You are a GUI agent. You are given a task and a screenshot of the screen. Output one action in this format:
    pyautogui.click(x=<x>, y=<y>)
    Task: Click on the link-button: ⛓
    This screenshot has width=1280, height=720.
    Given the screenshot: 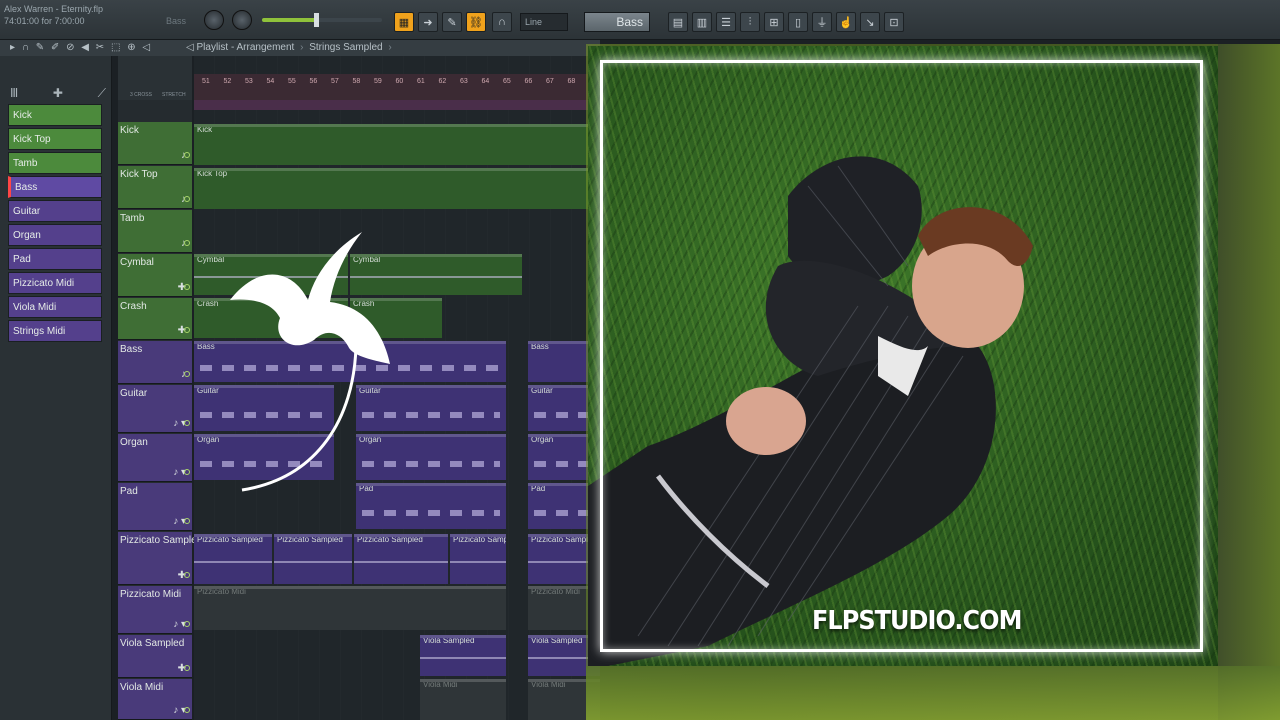 What is the action you would take?
    pyautogui.click(x=476, y=22)
    